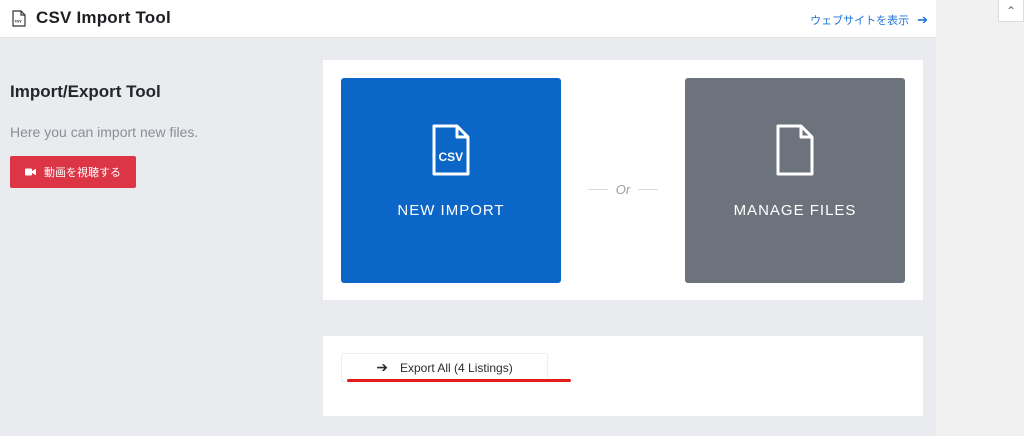  I want to click on right-panel, so click(980, 218).